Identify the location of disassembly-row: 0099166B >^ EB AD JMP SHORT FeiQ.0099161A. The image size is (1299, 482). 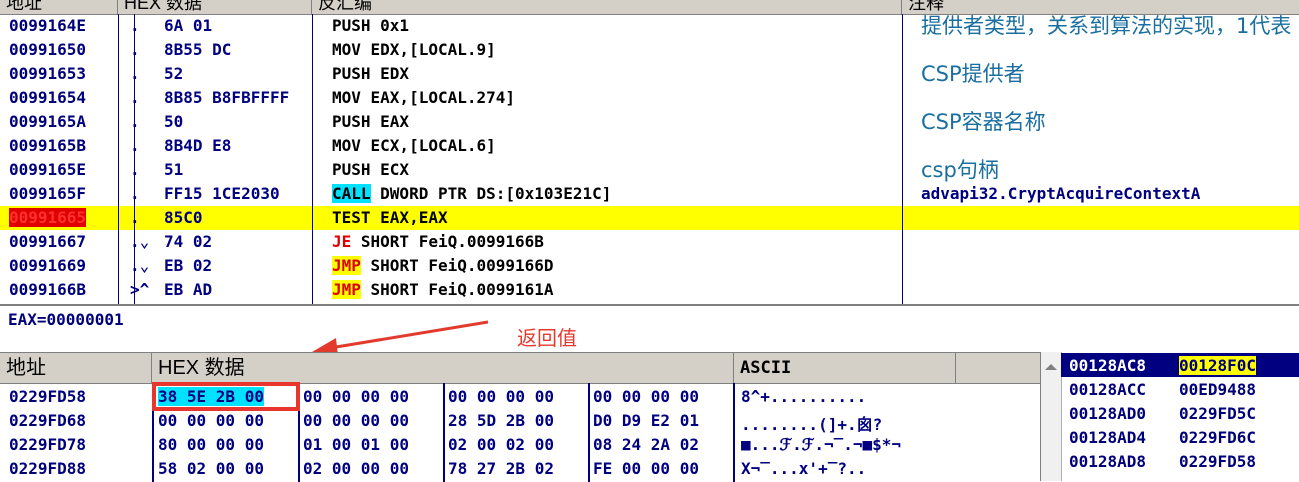
(649, 290).